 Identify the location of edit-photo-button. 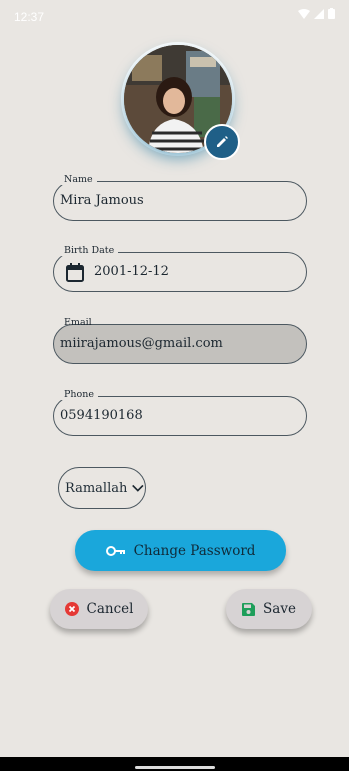
(222, 142).